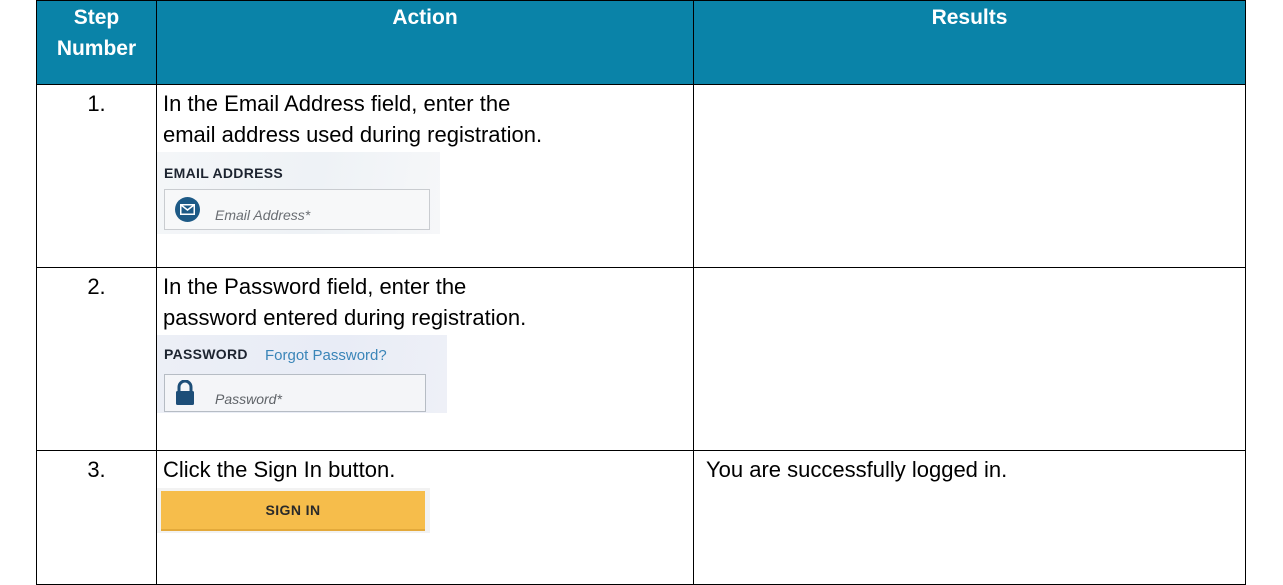 Image resolution: width=1283 pixels, height=585 pixels. Describe the element at coordinates (96, 517) in the screenshot. I see `step-number: 3.` at that location.